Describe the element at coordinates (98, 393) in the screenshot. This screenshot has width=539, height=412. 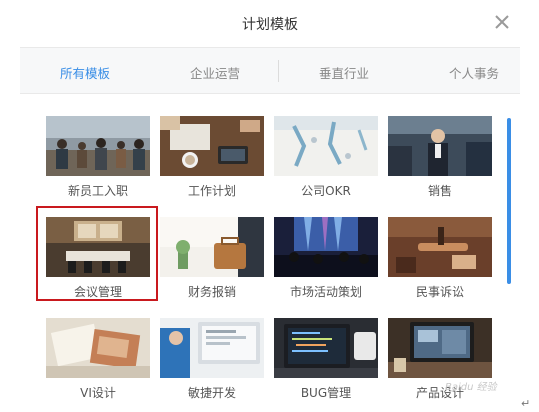
I see `template-label: VI设计` at that location.